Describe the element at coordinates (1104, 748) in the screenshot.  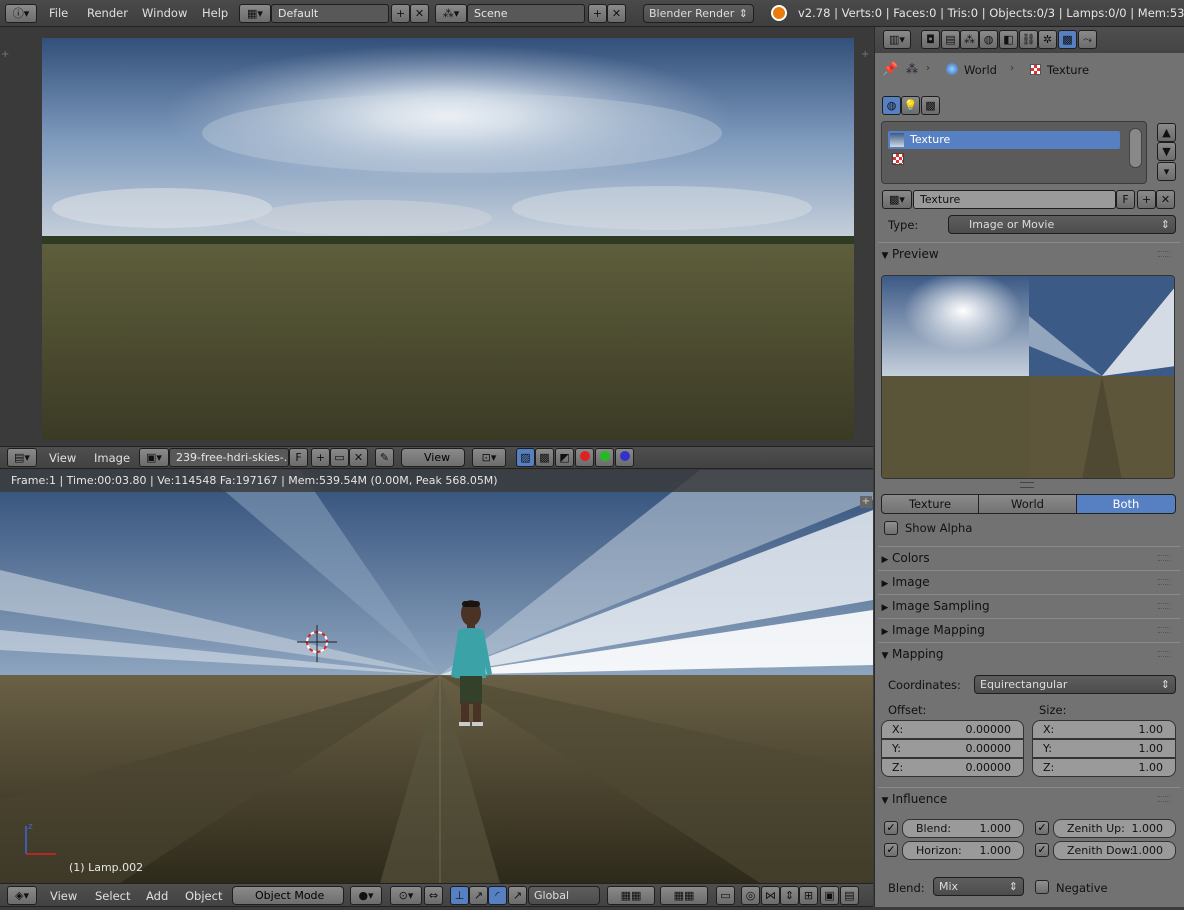
I see `size-y-field: Y: 1.00` at that location.